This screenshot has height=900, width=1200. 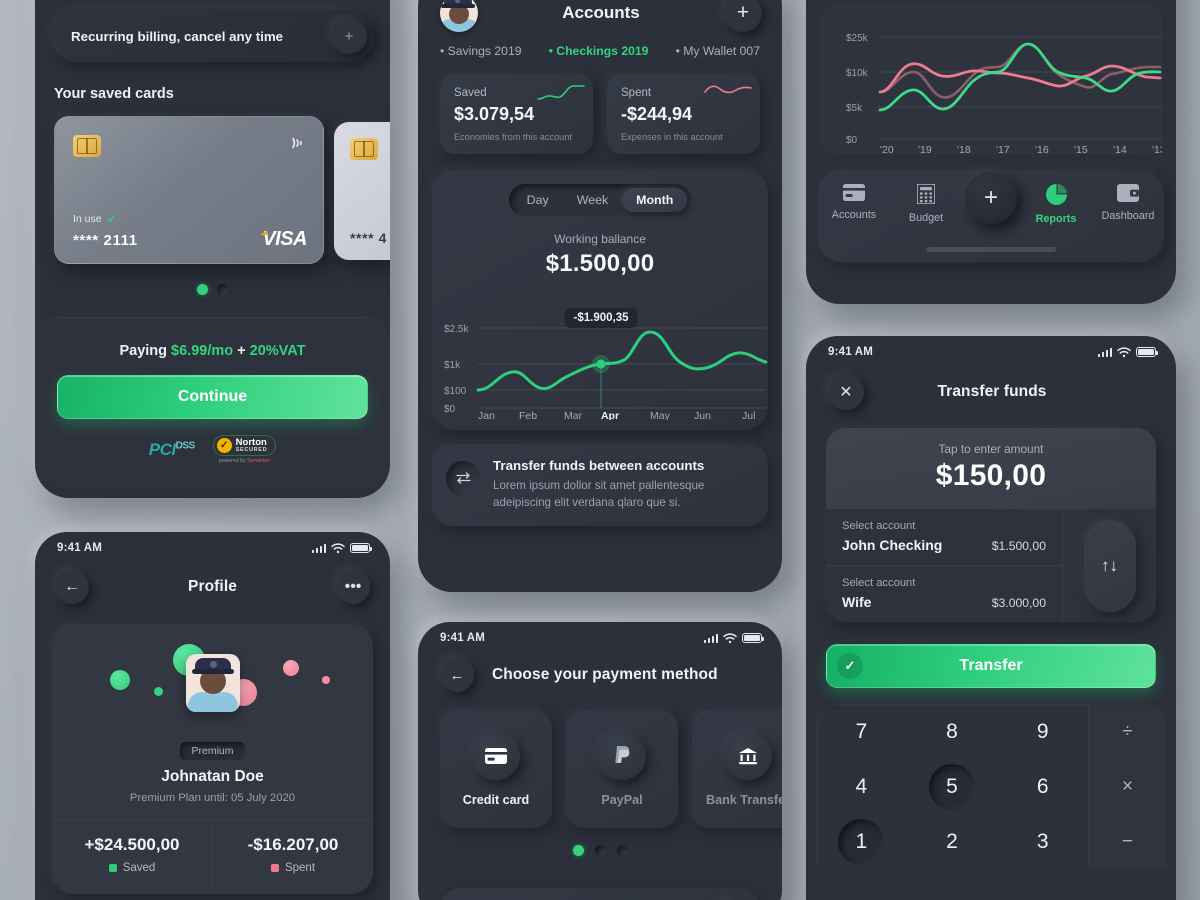 What do you see at coordinates (496, 755) in the screenshot?
I see `credit-card-glyph` at bounding box center [496, 755].